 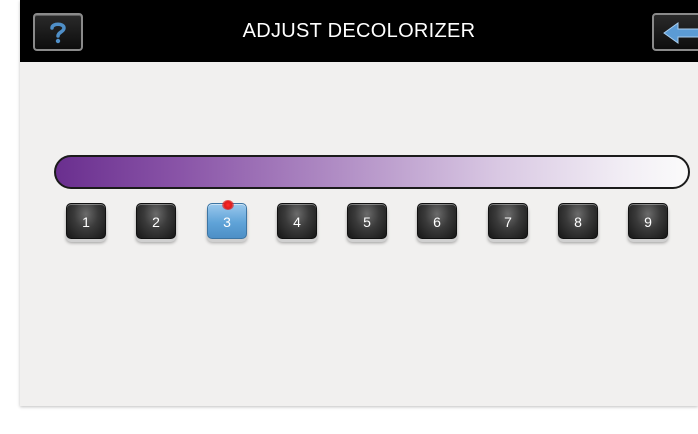 I want to click on level-label: 7, so click(x=508, y=222).